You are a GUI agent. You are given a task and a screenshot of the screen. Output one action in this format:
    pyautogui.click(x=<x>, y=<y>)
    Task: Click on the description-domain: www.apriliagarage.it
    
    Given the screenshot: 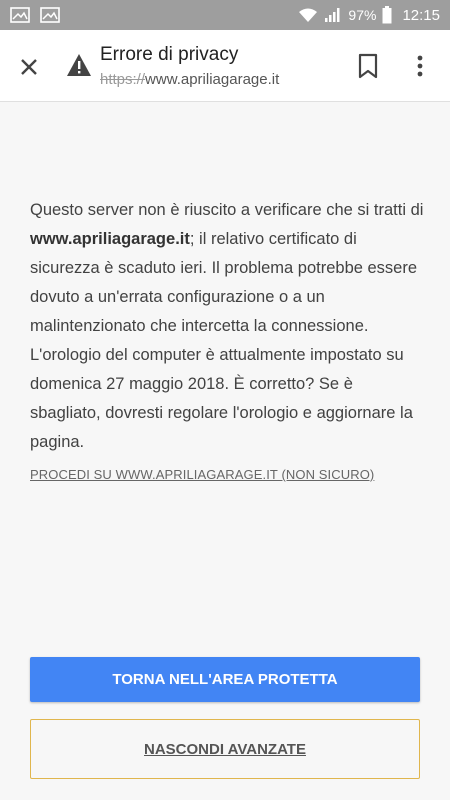 What is the action you would take?
    pyautogui.click(x=110, y=239)
    